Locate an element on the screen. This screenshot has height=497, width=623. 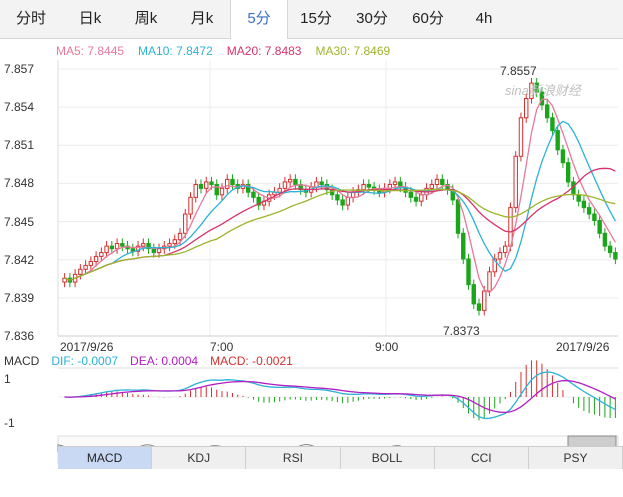
indicator-tab-cci: CCI is located at coordinates (482, 458).